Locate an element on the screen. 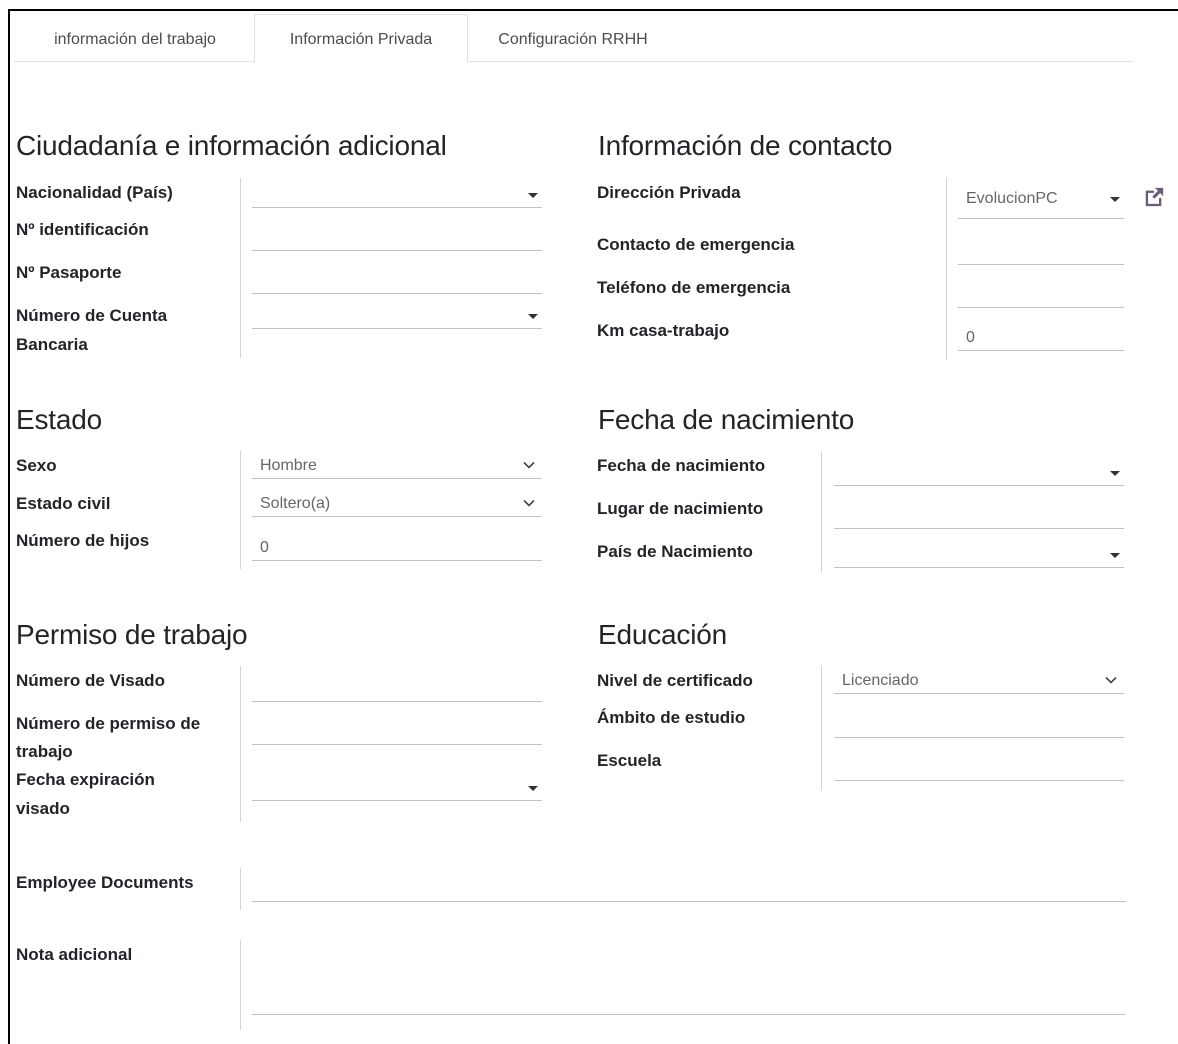  numero-visado-input is located at coordinates (397, 688).